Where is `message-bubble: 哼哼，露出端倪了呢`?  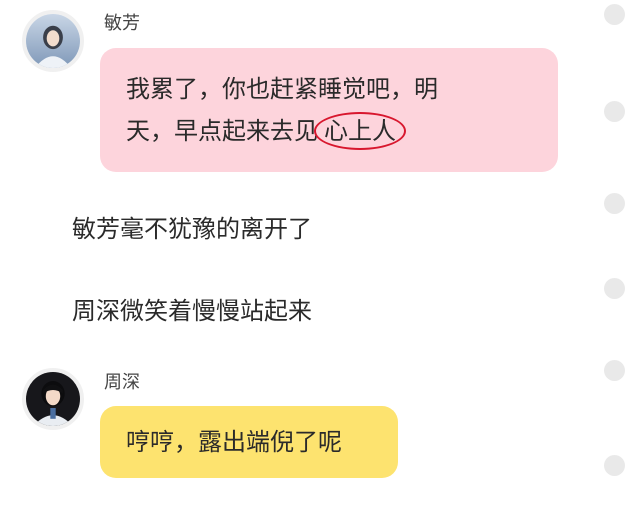
message-bubble: 哼哼，露出端倪了呢 is located at coordinates (249, 442).